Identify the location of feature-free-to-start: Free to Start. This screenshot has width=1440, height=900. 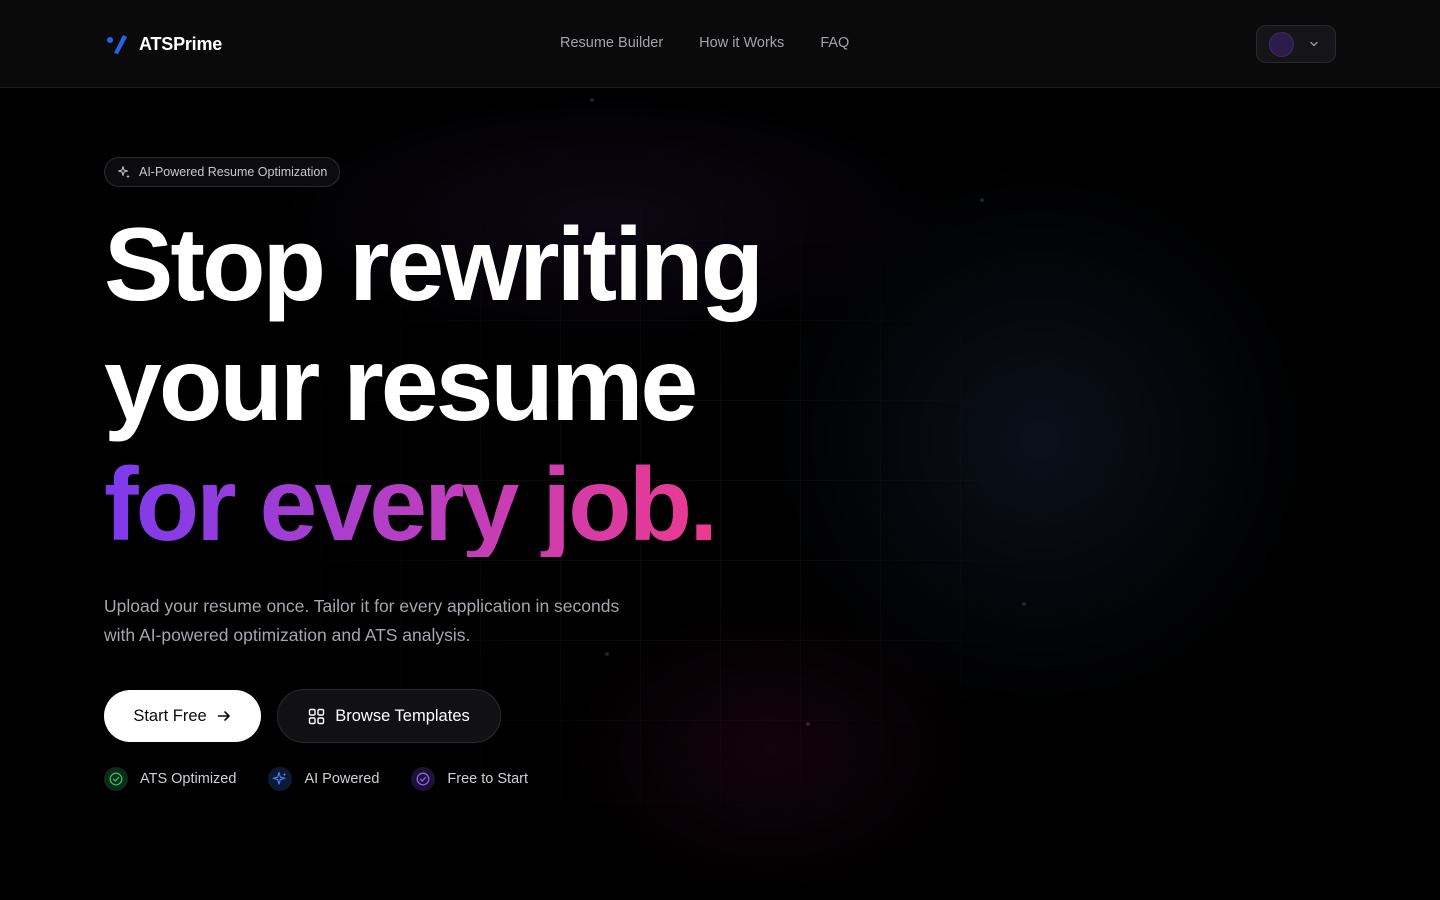
(469, 779).